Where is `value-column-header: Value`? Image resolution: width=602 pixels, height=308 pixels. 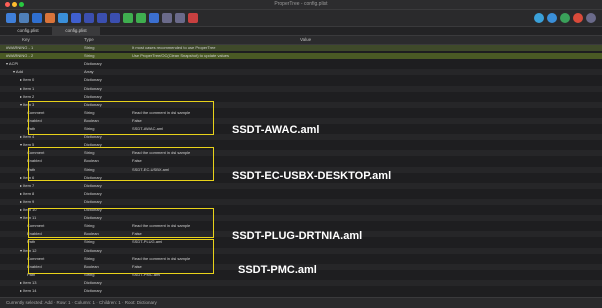 value-column-header: Value is located at coordinates (305, 40).